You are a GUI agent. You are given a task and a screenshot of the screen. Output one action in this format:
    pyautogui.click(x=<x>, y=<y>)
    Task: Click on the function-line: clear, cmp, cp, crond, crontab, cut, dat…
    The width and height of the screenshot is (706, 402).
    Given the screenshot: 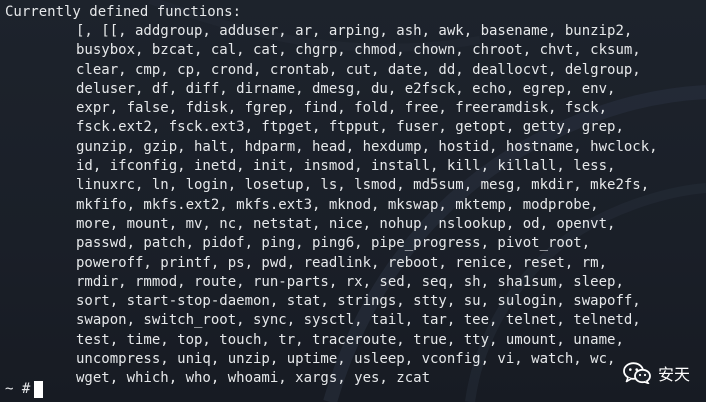 What is the action you would take?
    pyautogui.click(x=358, y=69)
    